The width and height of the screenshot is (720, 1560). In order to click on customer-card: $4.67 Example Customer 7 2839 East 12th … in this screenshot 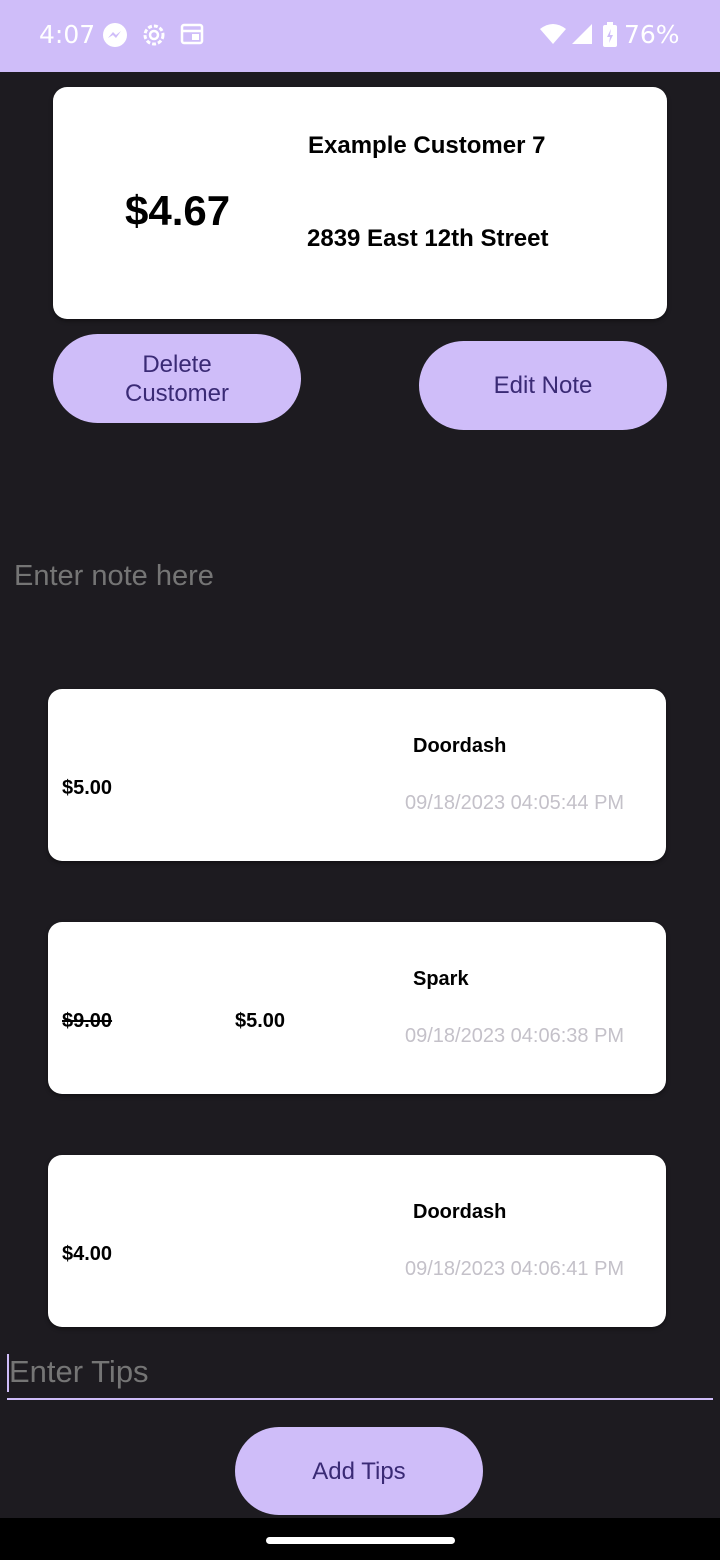, I will do `click(360, 203)`.